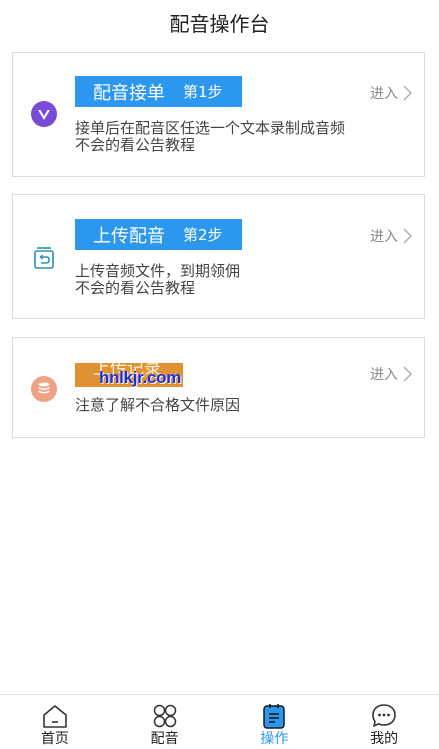  I want to click on clipboard-icon, so click(274, 716).